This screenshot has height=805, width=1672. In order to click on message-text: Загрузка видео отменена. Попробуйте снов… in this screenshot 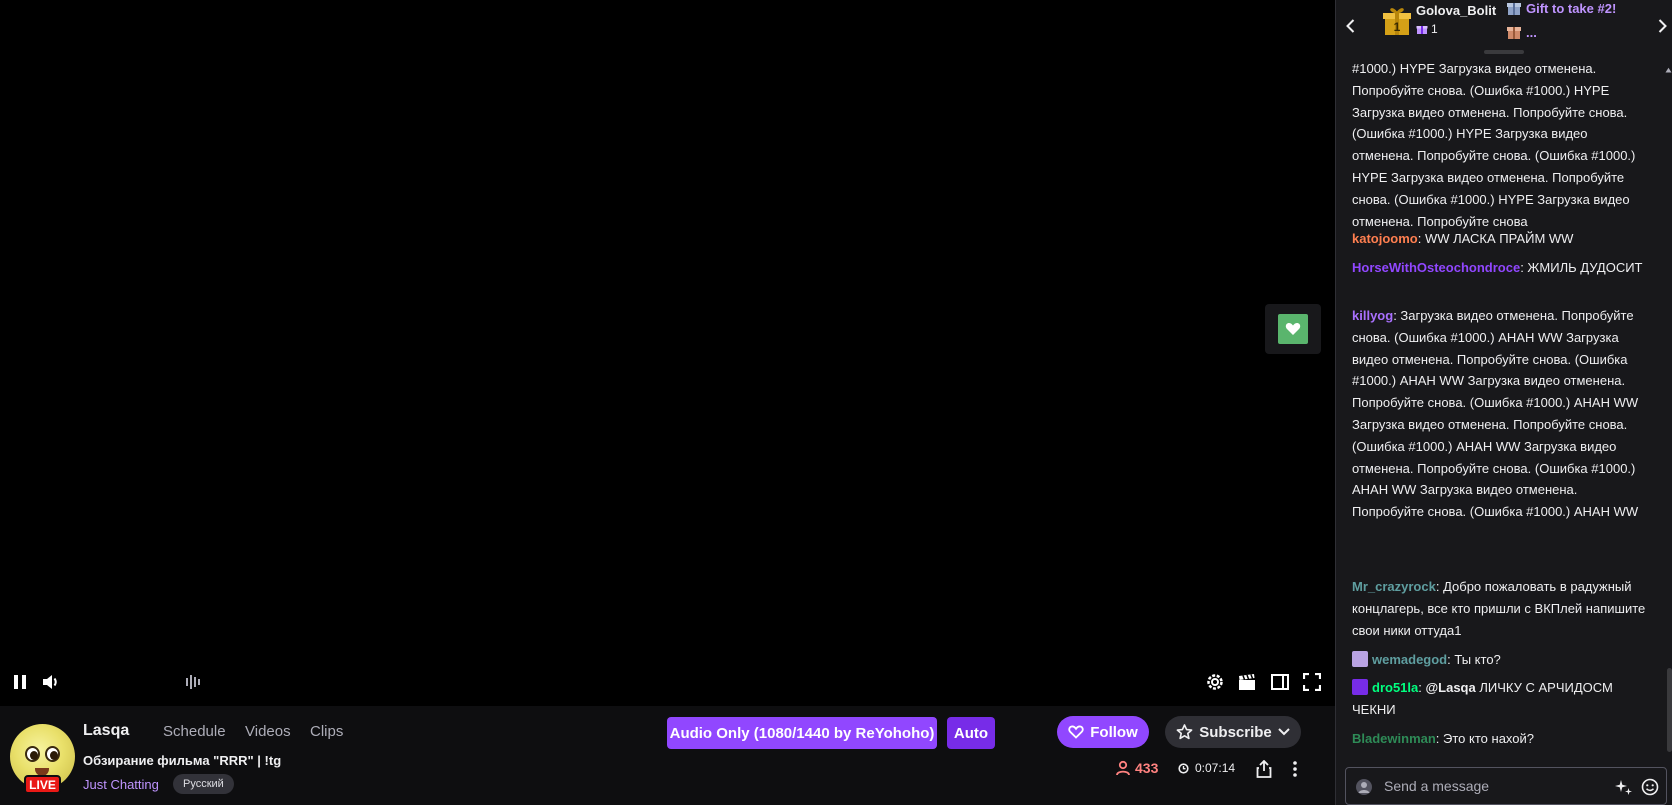, I will do `click(1495, 414)`.